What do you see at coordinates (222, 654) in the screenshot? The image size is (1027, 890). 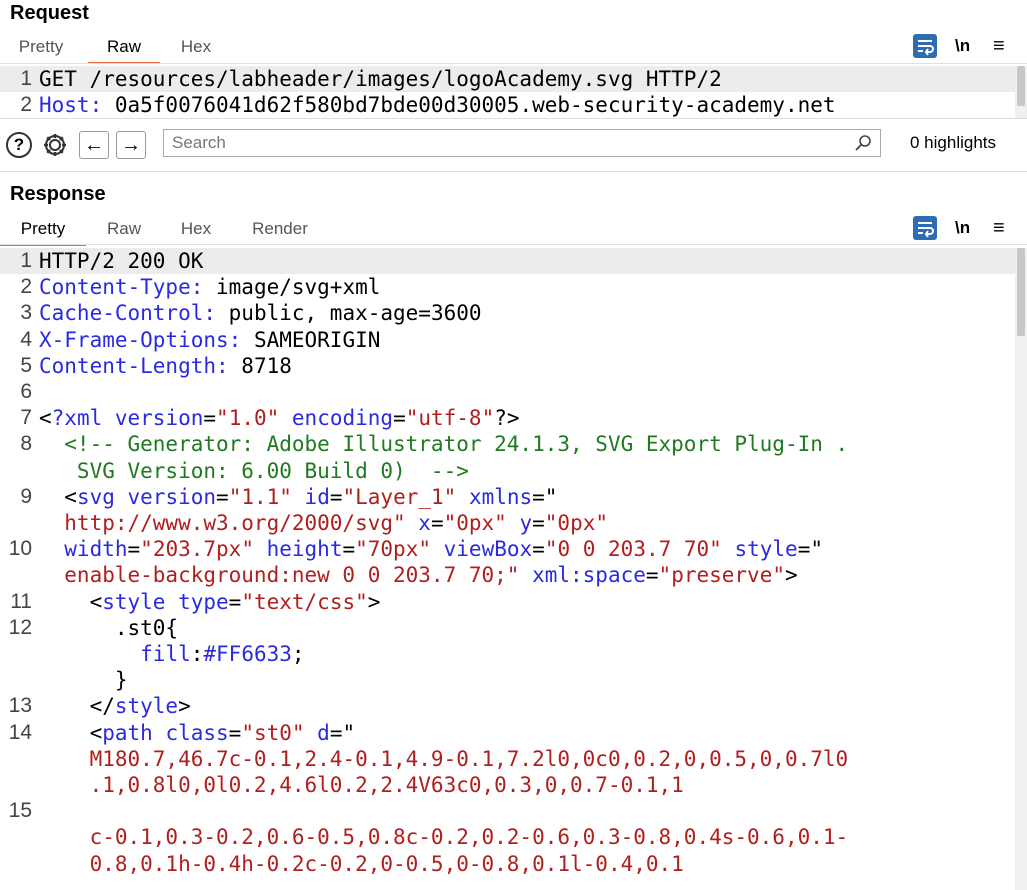 I see `line-code: fill:#FF6633;` at bounding box center [222, 654].